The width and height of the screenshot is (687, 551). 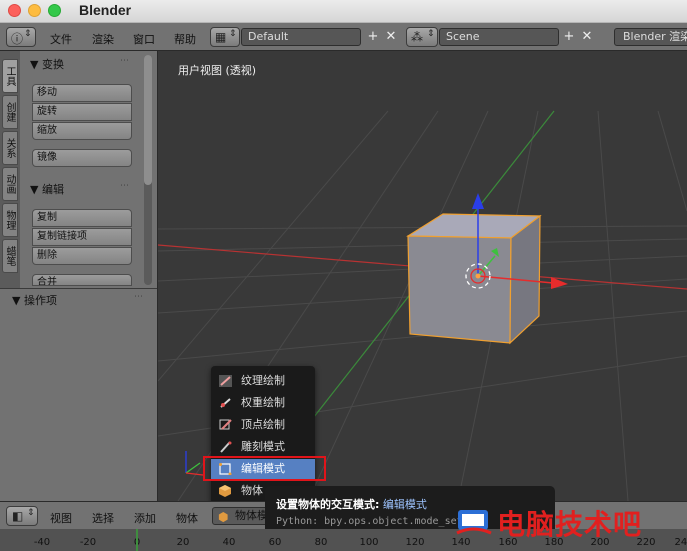 What do you see at coordinates (103, 39) in the screenshot?
I see `menu-render: 渲染` at bounding box center [103, 39].